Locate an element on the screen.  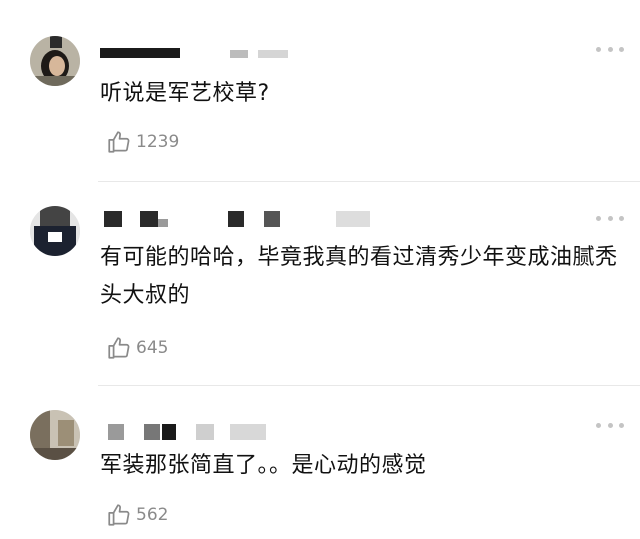
like-count: 645 is located at coordinates (152, 348).